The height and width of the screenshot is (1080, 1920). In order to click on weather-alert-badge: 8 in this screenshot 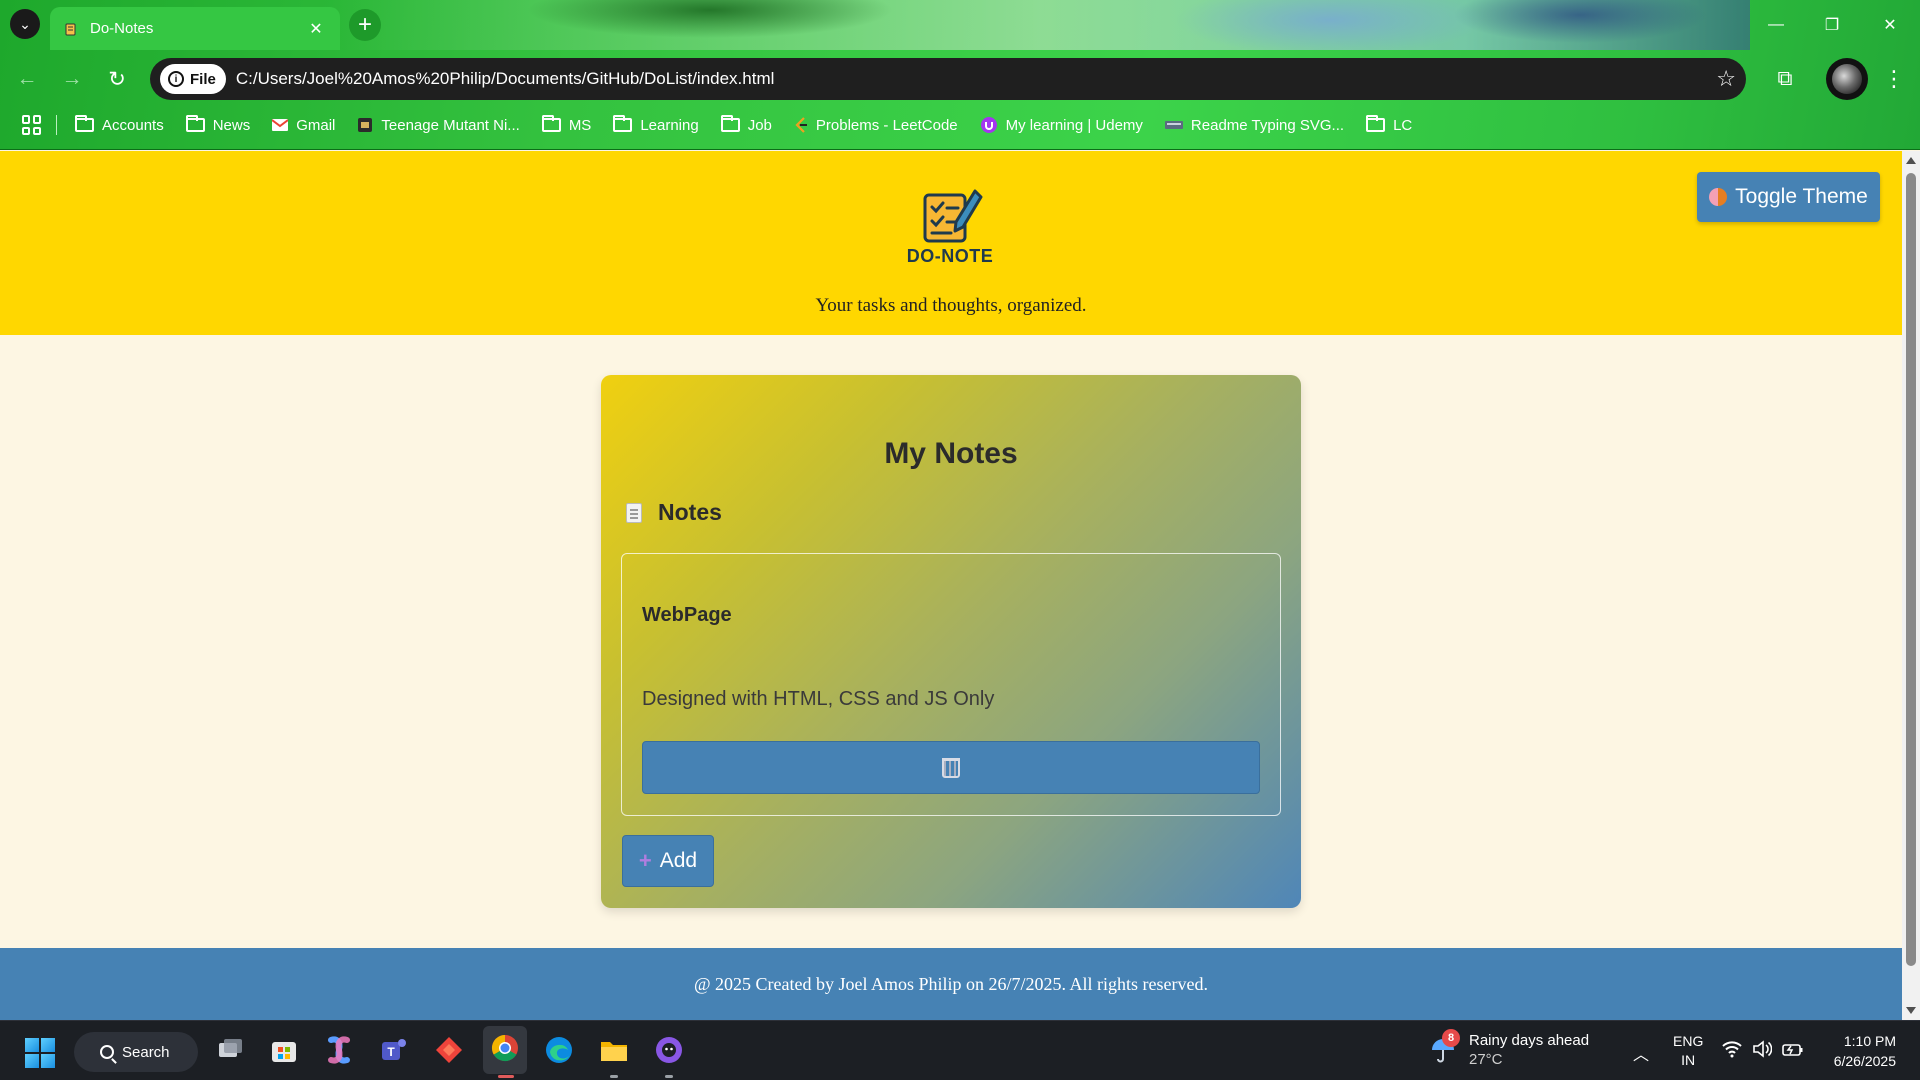, I will do `click(1451, 1038)`.